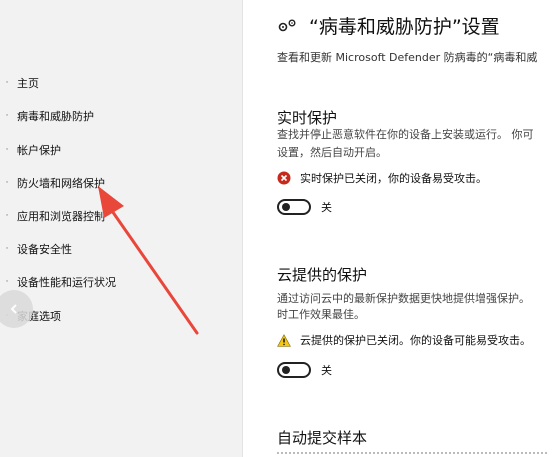 Image resolution: width=557 pixels, height=457 pixels. Describe the element at coordinates (121, 83) in the screenshot. I see `sidebar-item-home: · 主页` at that location.